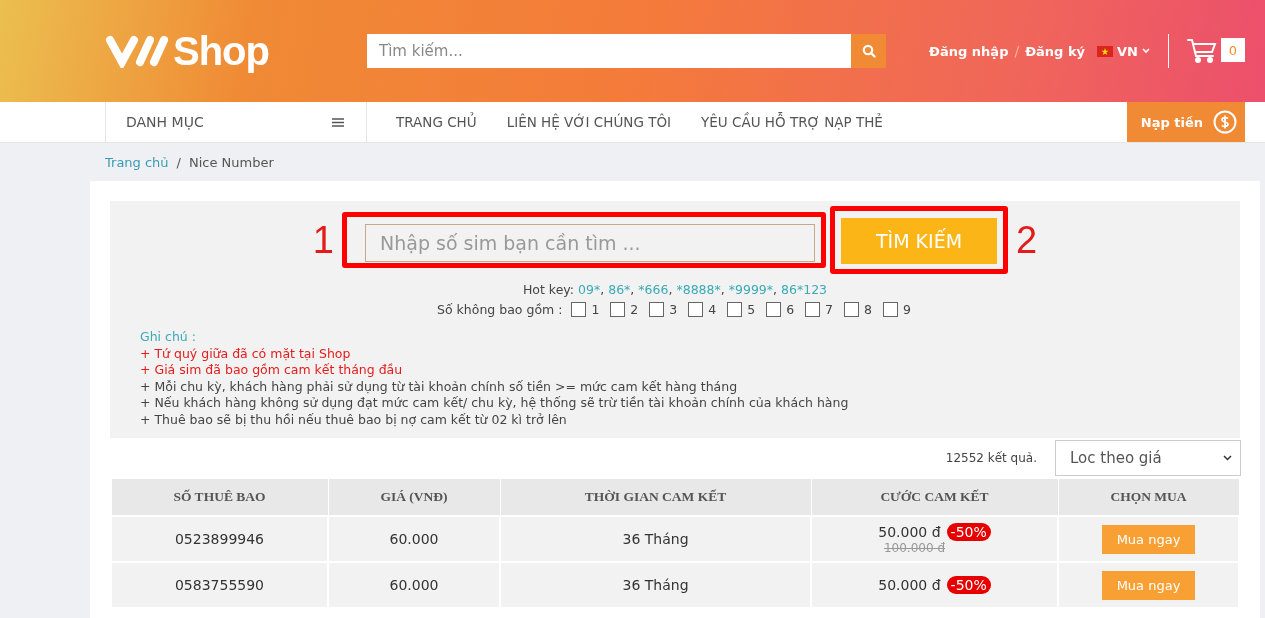 Image resolution: width=1265 pixels, height=618 pixels. I want to click on checkbox-label: 3, so click(673, 309).